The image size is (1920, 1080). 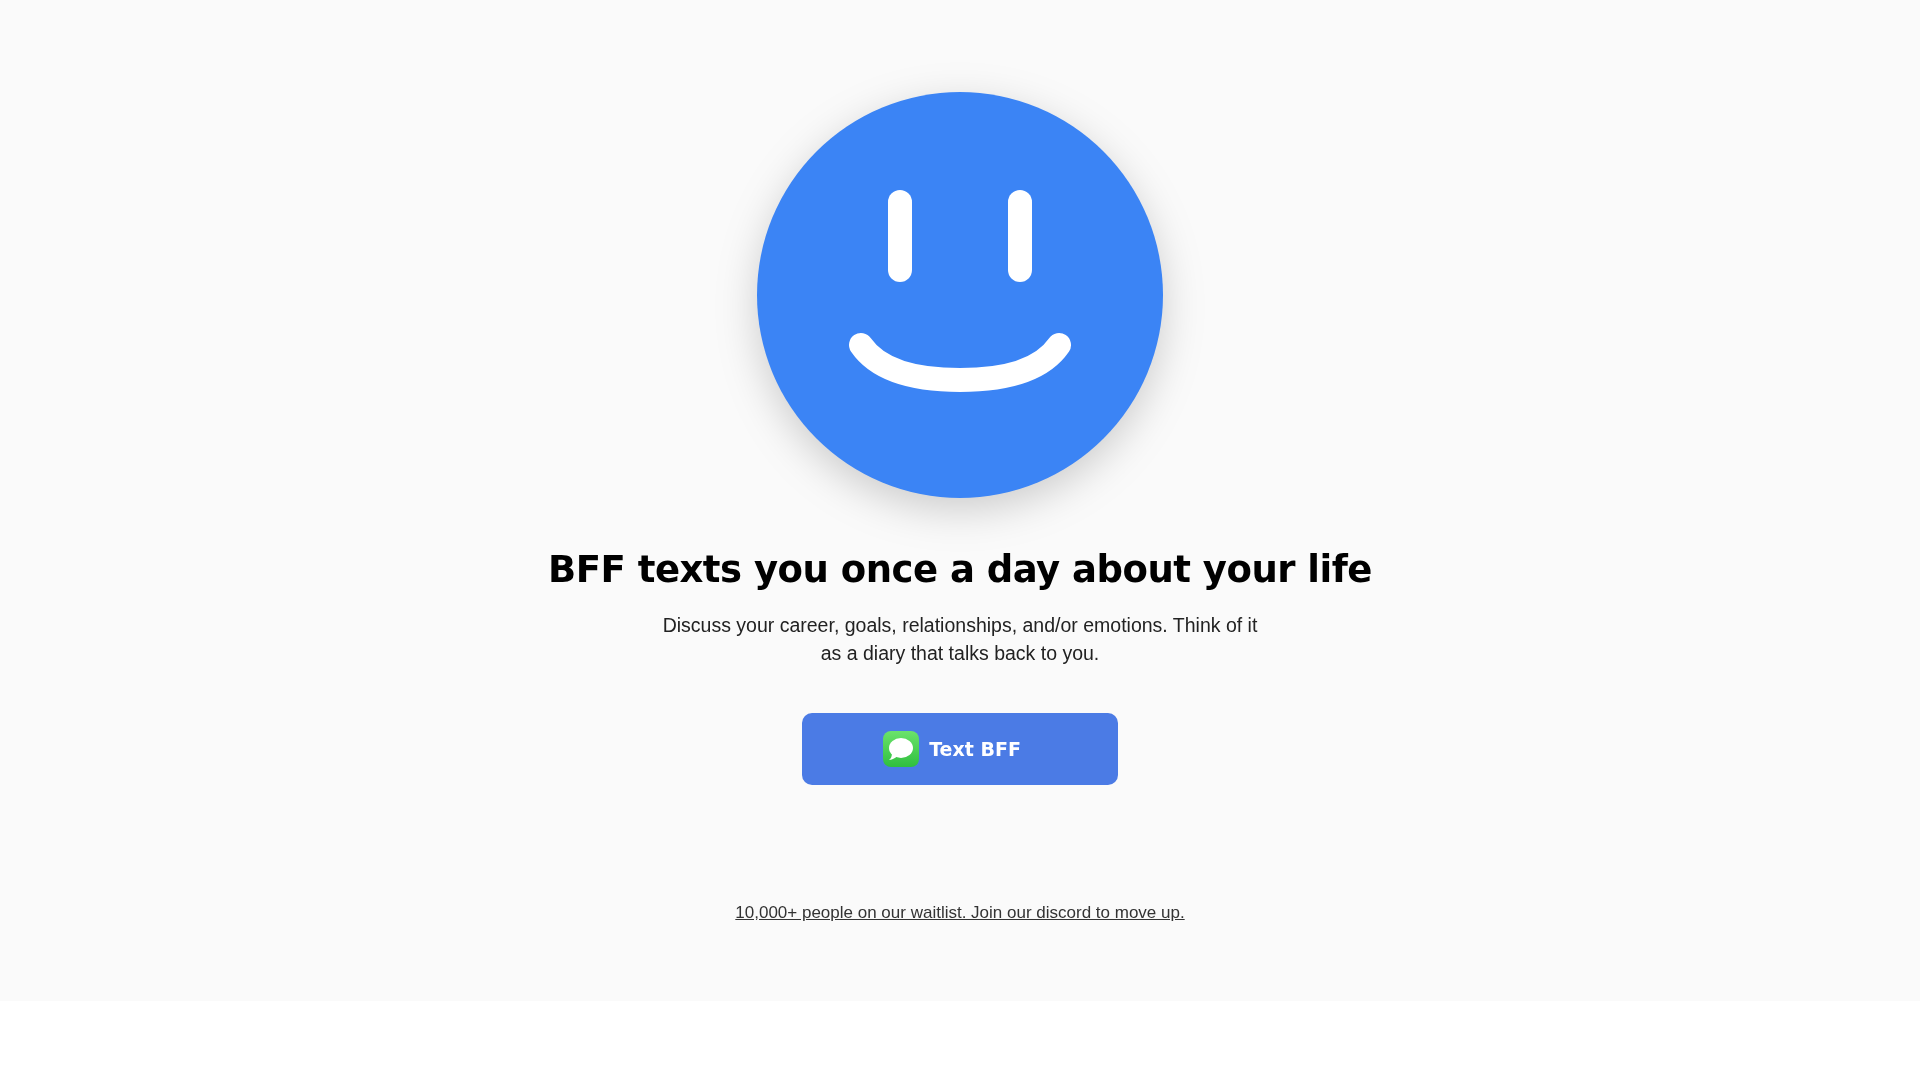 What do you see at coordinates (960, 639) in the screenshot?
I see `description: Discuss your career, goals, relationships, and/or emotions. Think of it as a diary that talks back to you.` at bounding box center [960, 639].